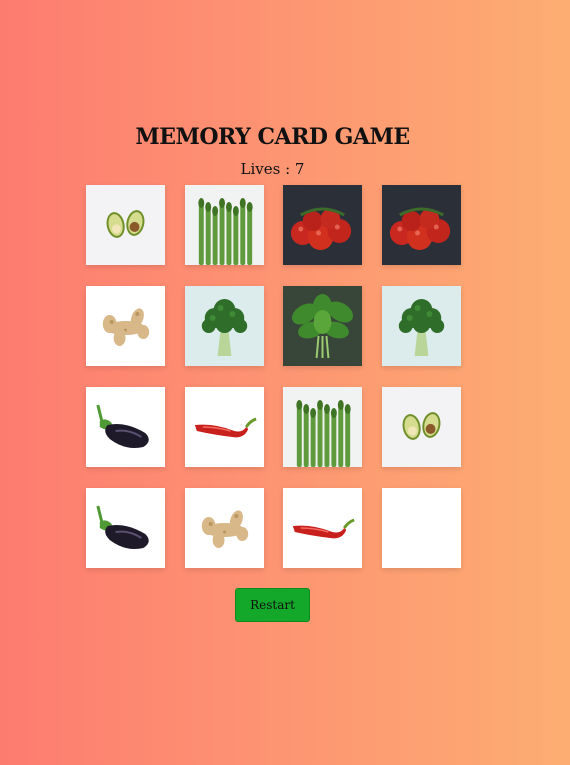 The width and height of the screenshot is (570, 765). What do you see at coordinates (272, 137) in the screenshot?
I see `game-title: MEMORY CARD GAME` at bounding box center [272, 137].